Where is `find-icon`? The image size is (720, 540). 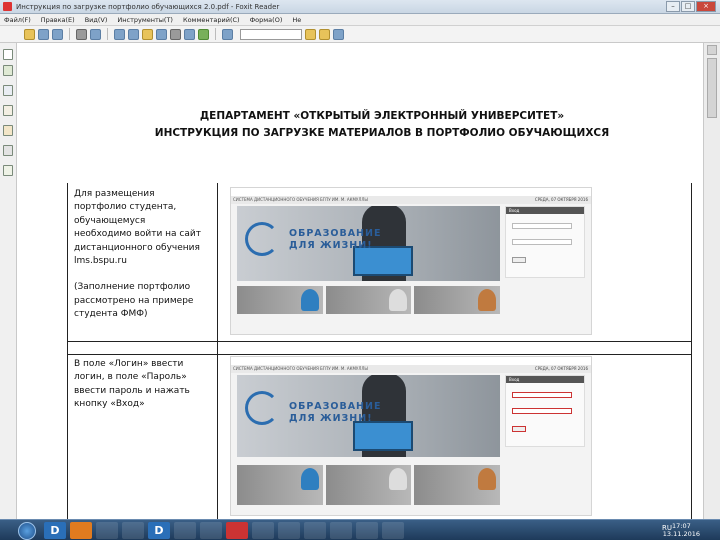 find-icon is located at coordinates (227, 34).